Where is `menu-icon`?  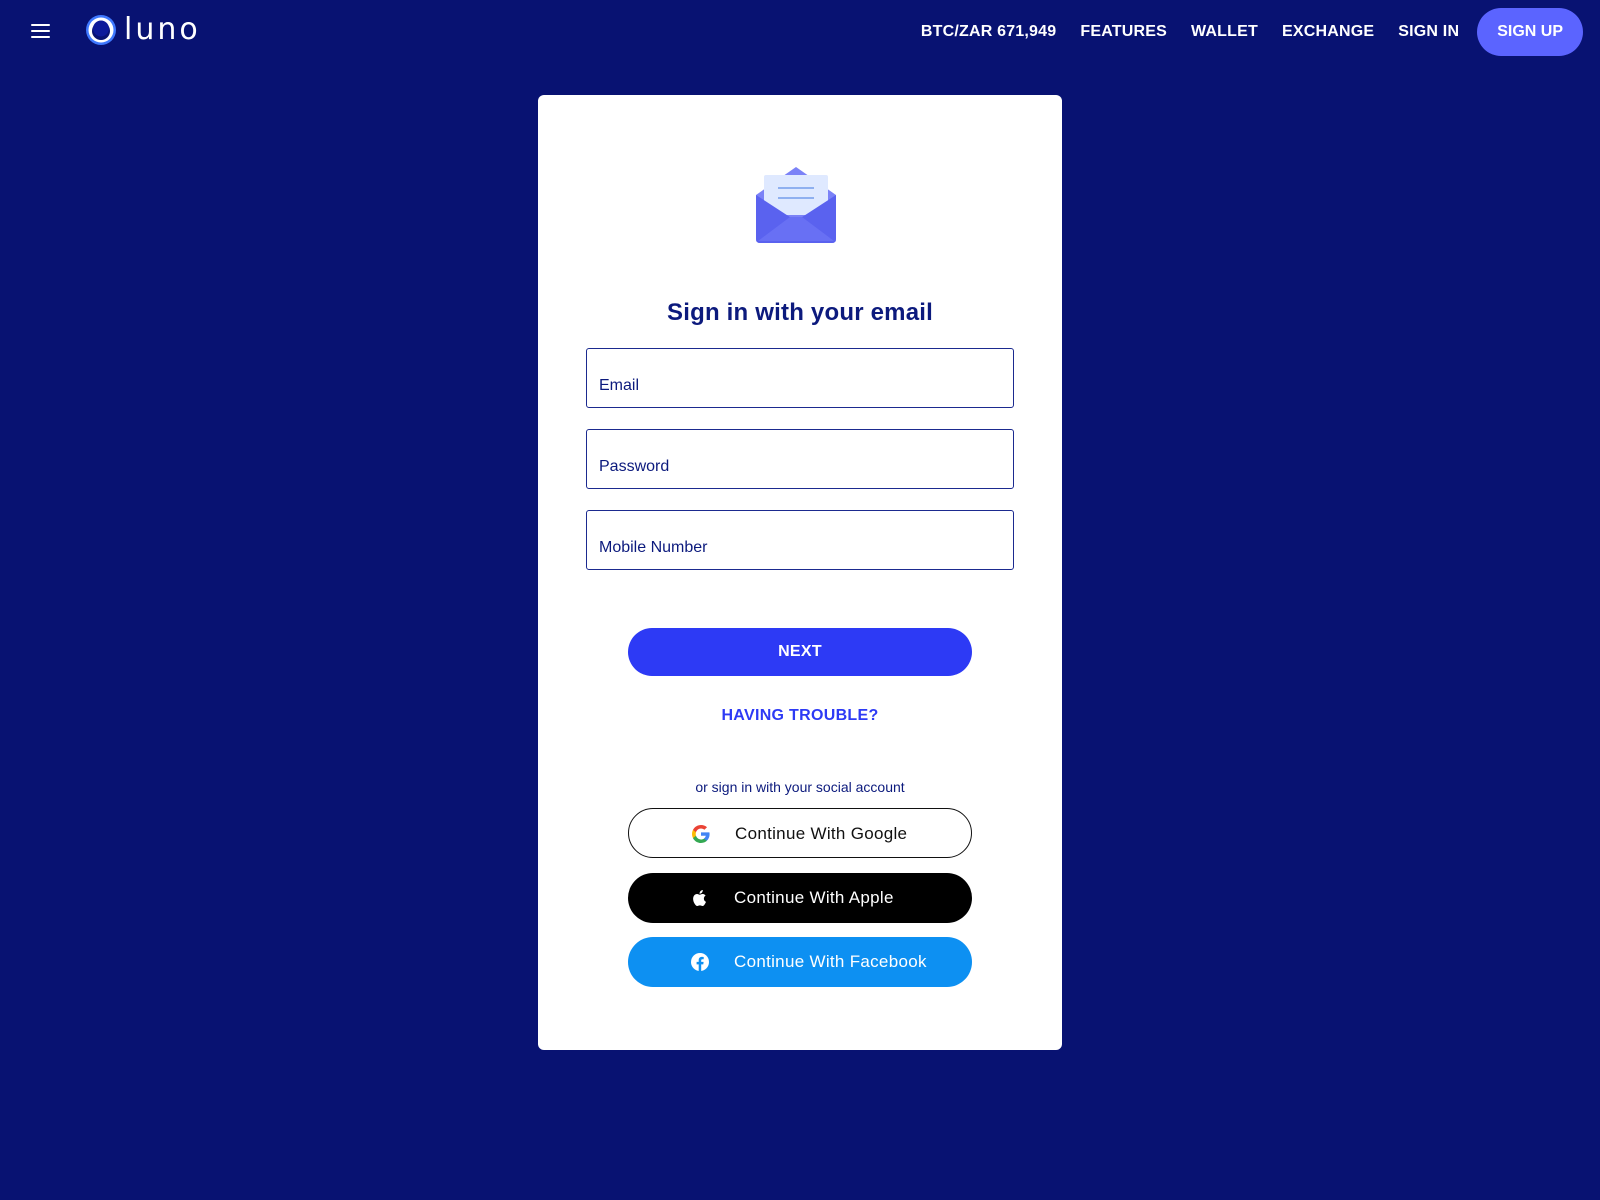
menu-icon is located at coordinates (41, 31).